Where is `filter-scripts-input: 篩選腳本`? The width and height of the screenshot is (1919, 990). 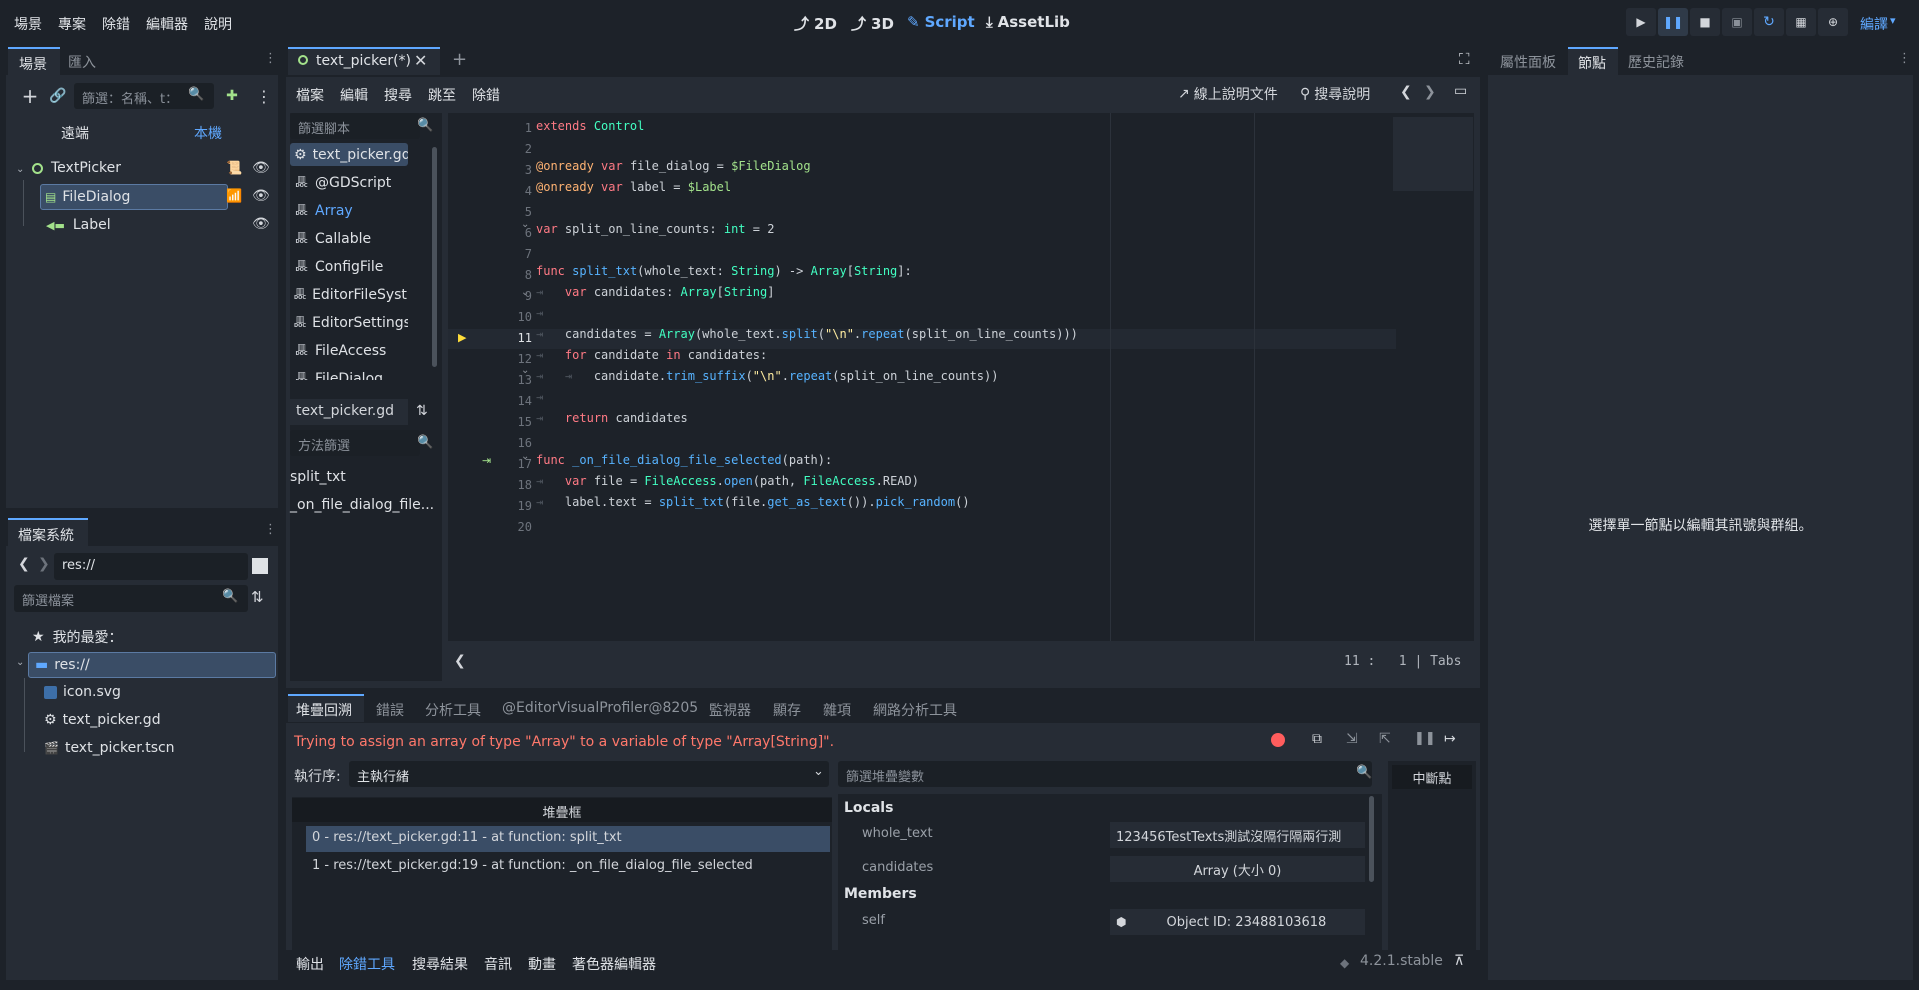 filter-scripts-input: 篩選腳本 is located at coordinates (355, 126).